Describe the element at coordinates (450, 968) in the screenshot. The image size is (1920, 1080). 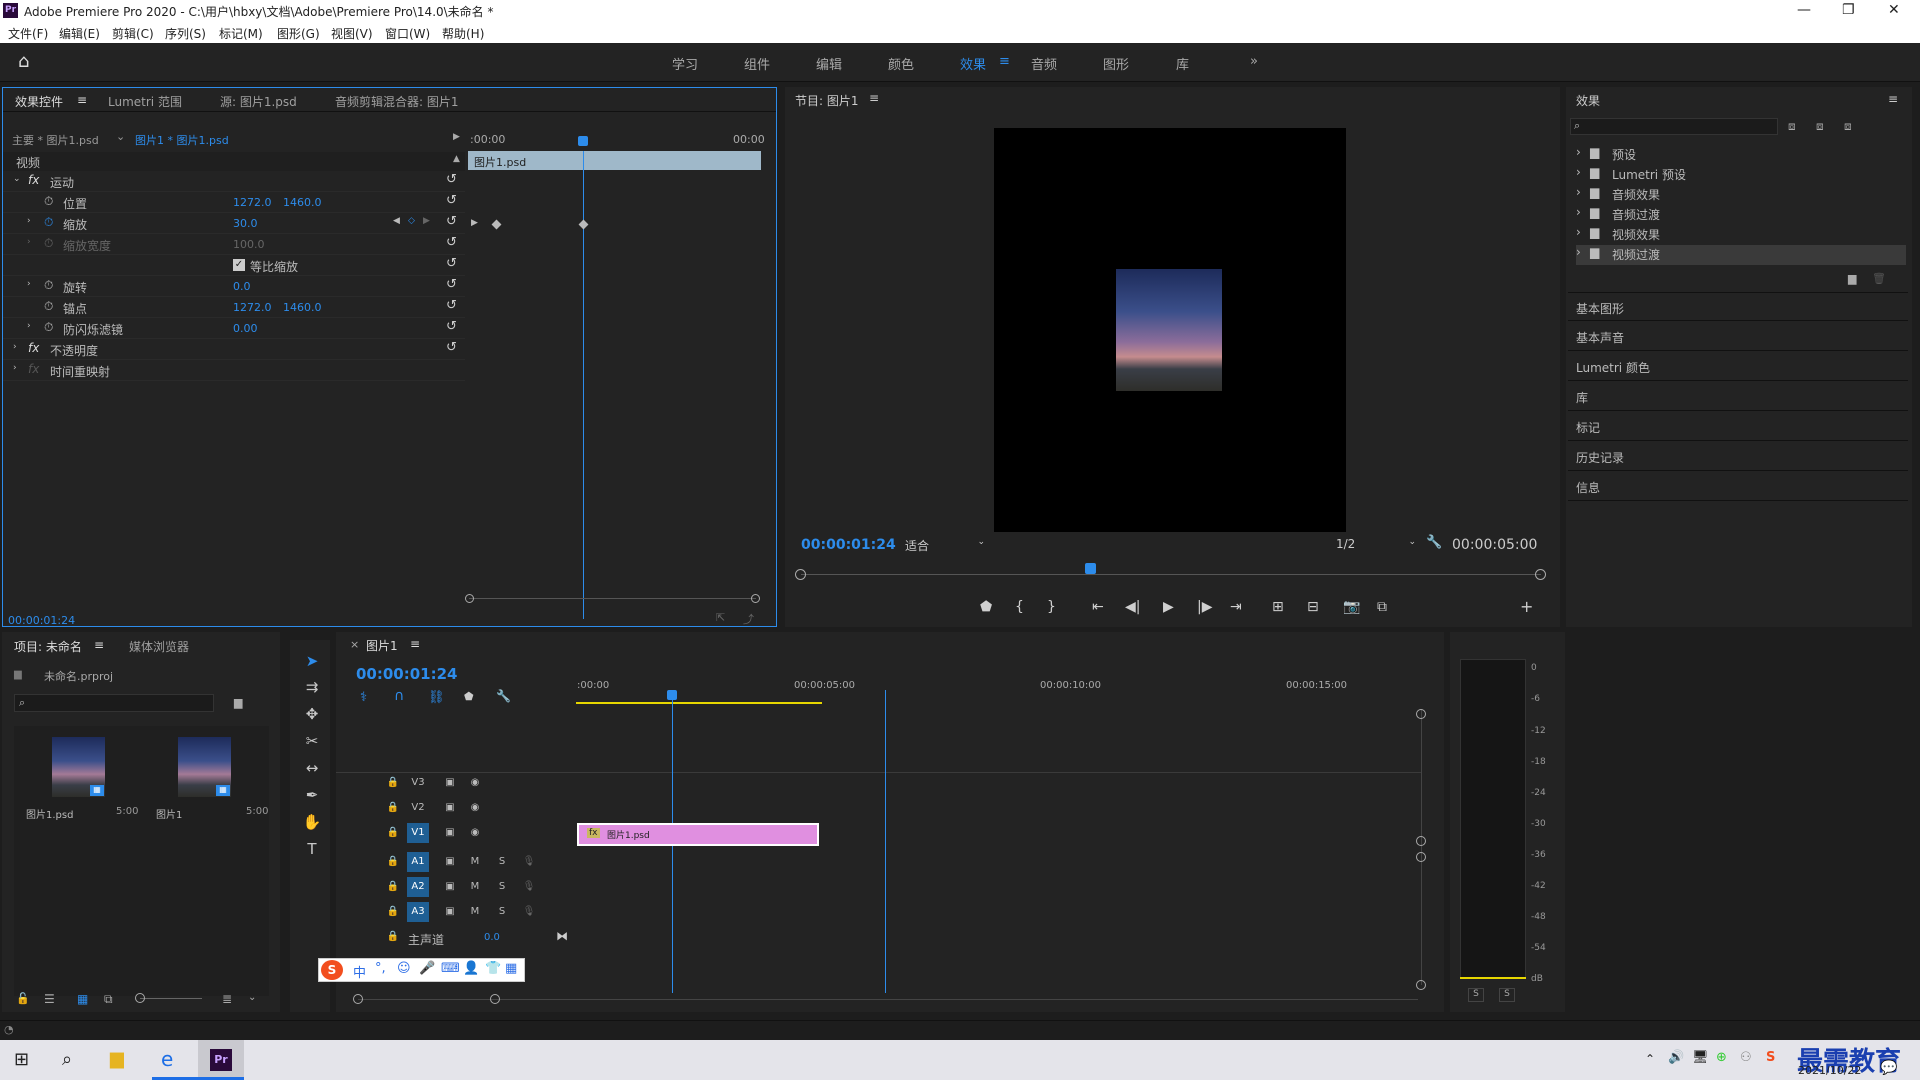
I see `keyboard-icon: ⌨` at that location.